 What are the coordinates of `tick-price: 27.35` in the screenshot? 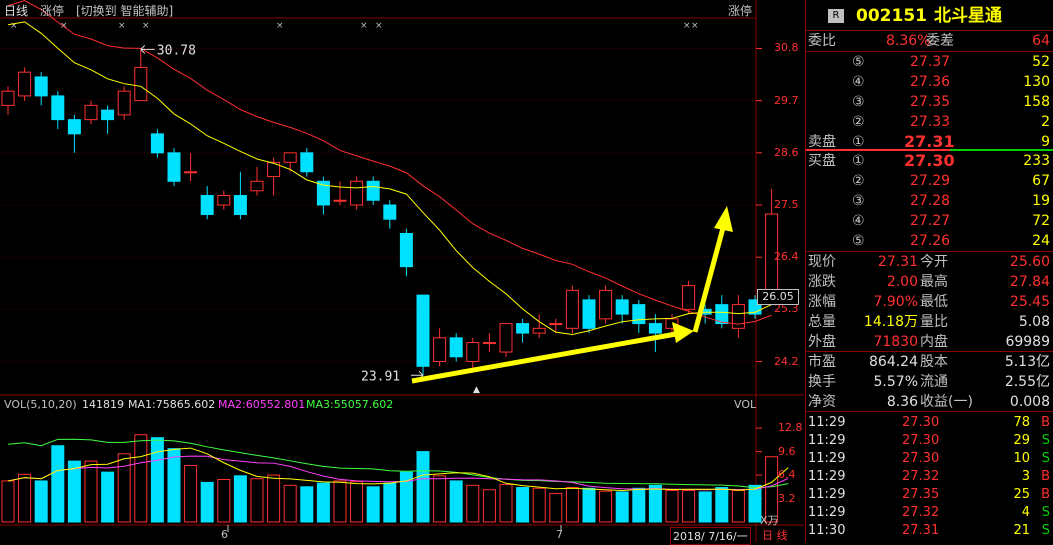 It's located at (921, 494).